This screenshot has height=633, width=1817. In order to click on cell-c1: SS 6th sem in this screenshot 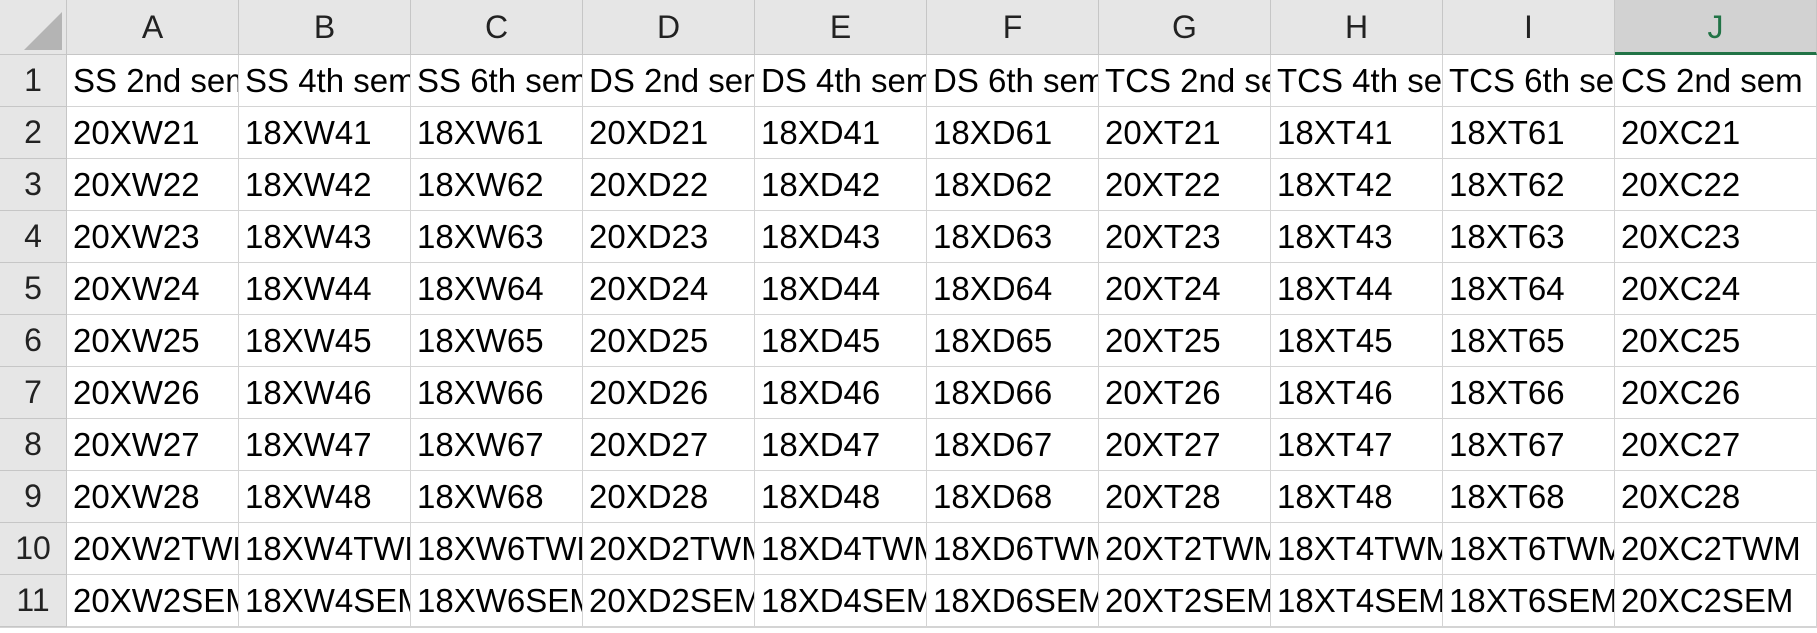, I will do `click(497, 81)`.